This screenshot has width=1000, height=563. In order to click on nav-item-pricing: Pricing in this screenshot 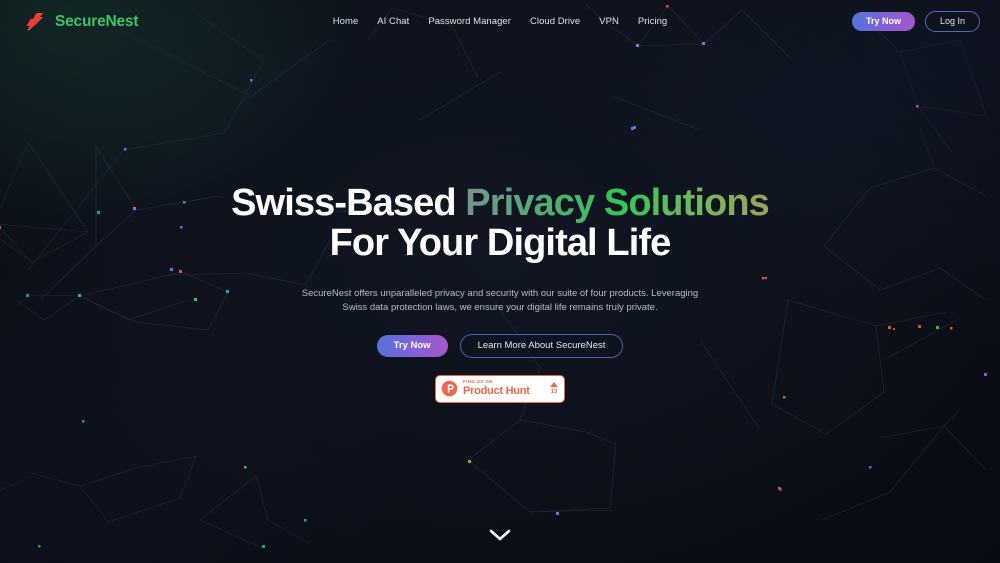, I will do `click(652, 21)`.